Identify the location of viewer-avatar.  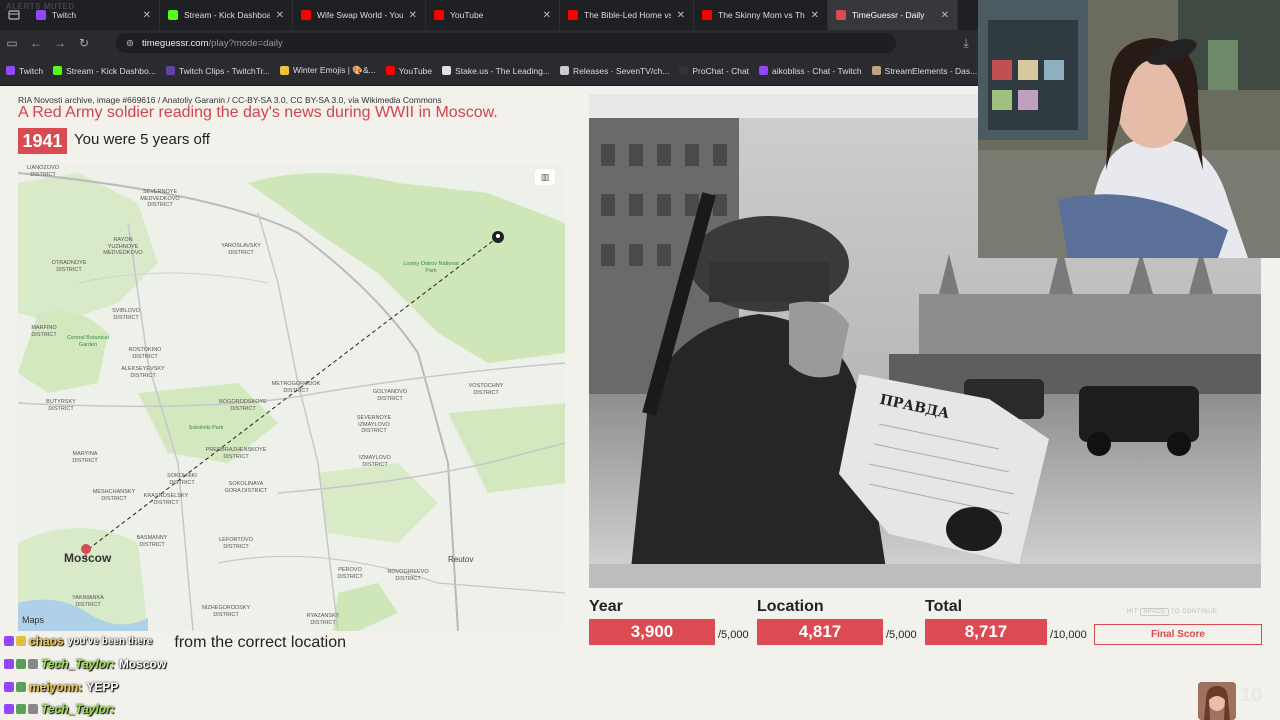
(1217, 701).